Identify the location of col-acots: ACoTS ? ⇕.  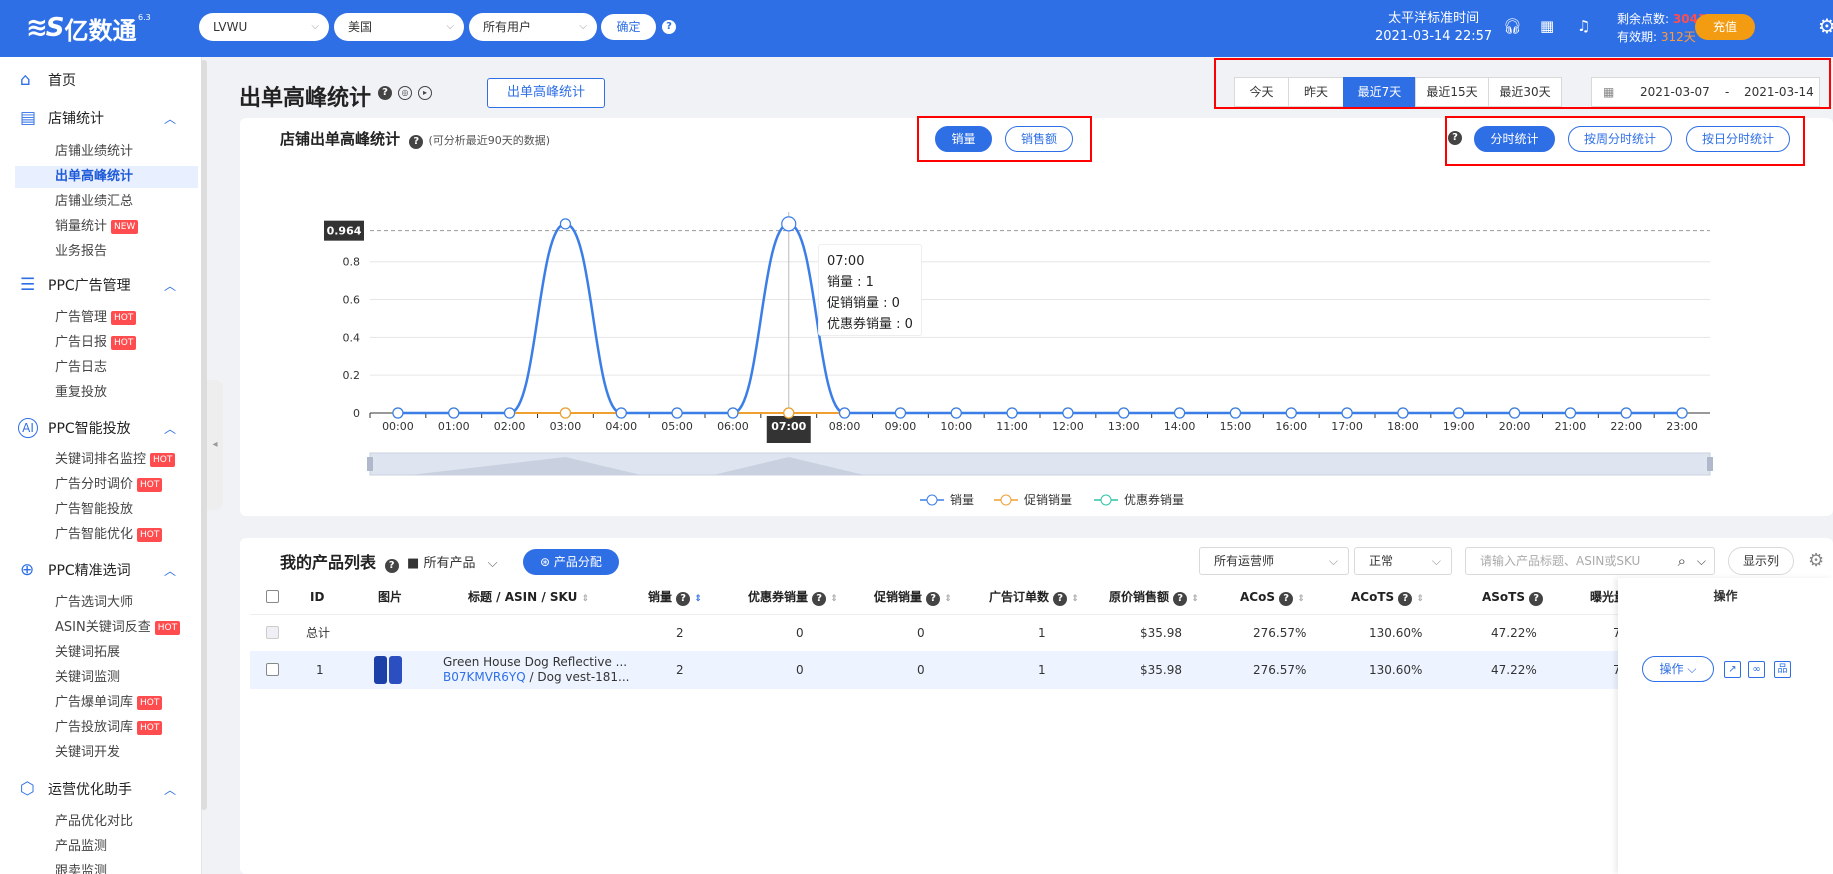
(1387, 597).